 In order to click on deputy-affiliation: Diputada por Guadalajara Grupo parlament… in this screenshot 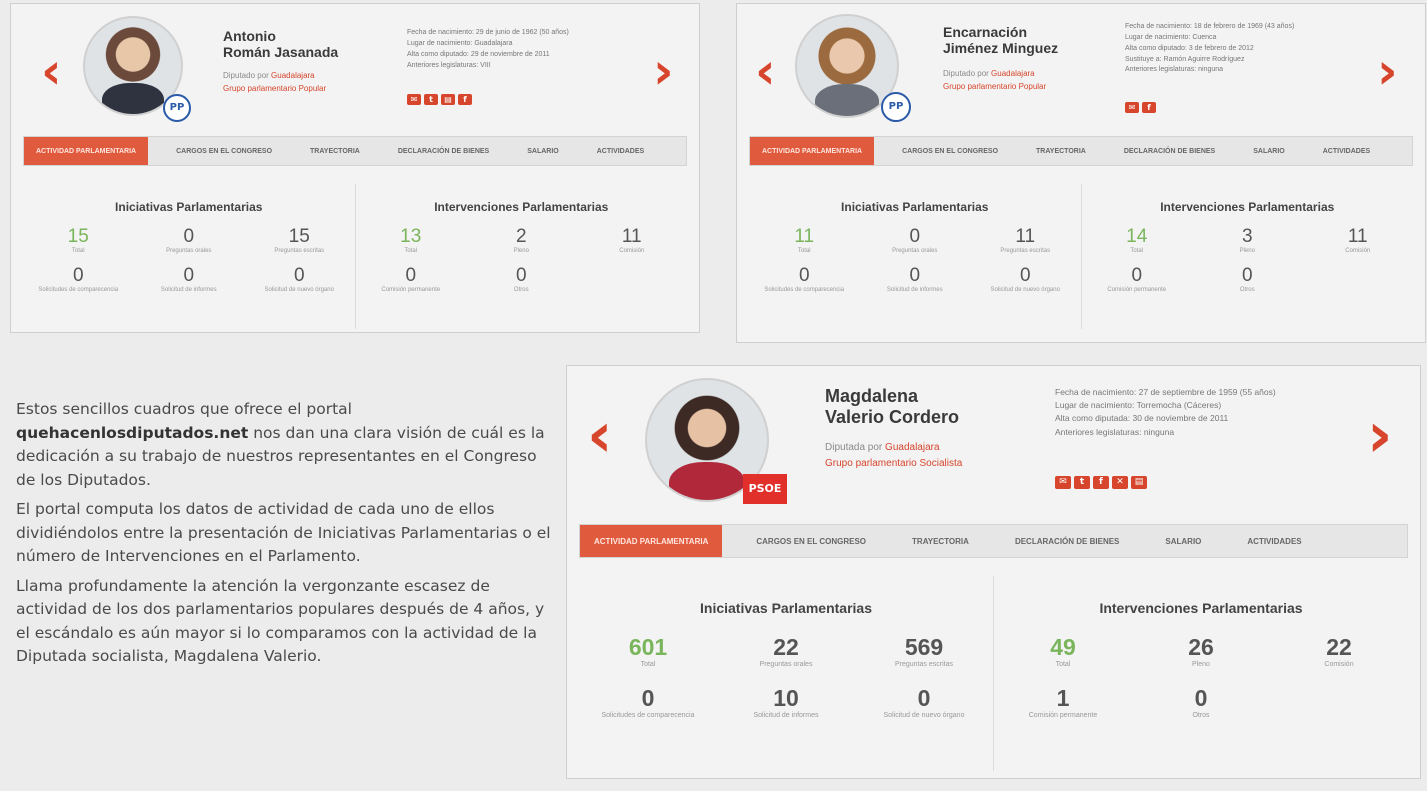, I will do `click(893, 456)`.